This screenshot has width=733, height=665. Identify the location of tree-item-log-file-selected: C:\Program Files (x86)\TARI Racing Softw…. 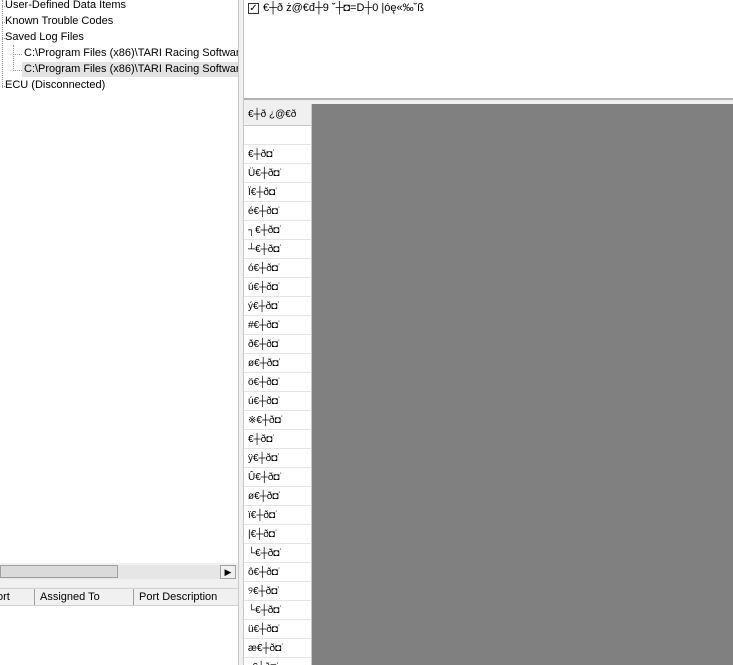
(130, 69).